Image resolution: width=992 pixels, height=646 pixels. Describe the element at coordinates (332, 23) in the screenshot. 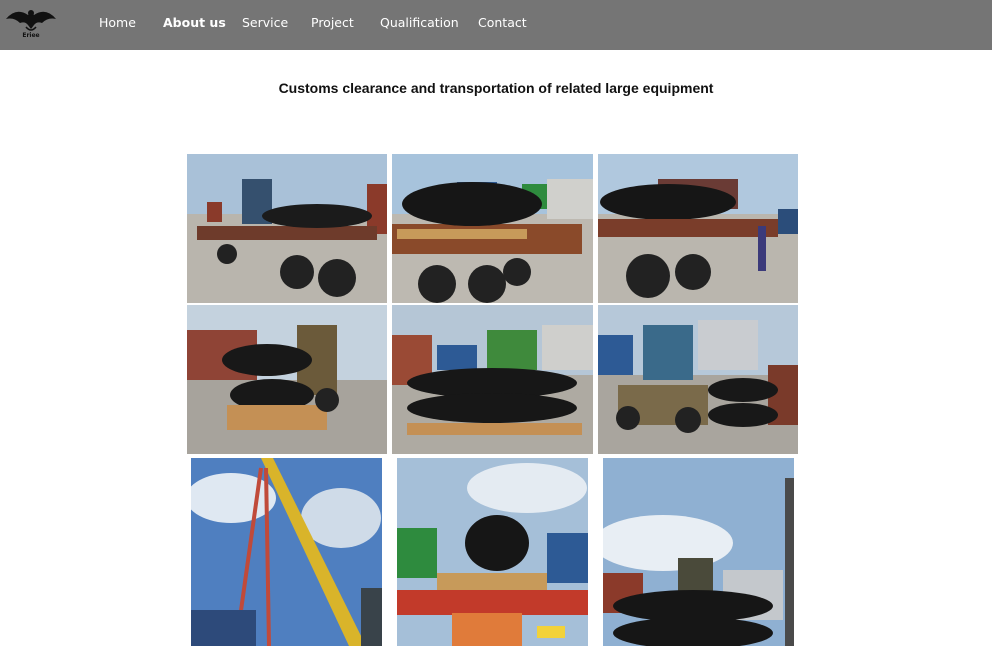

I see `nav-project: Project` at that location.